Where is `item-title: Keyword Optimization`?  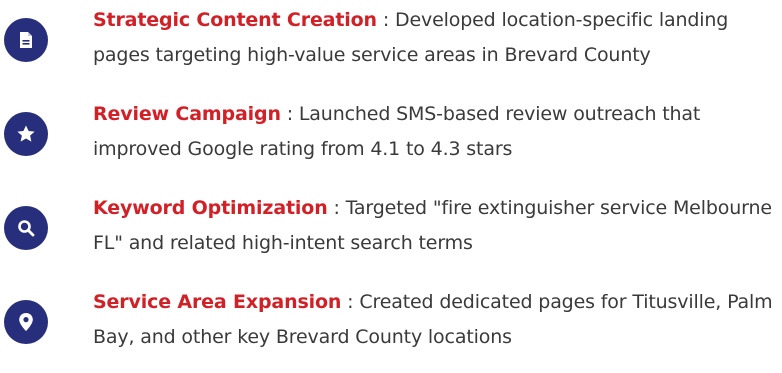 item-title: Keyword Optimization is located at coordinates (210, 208).